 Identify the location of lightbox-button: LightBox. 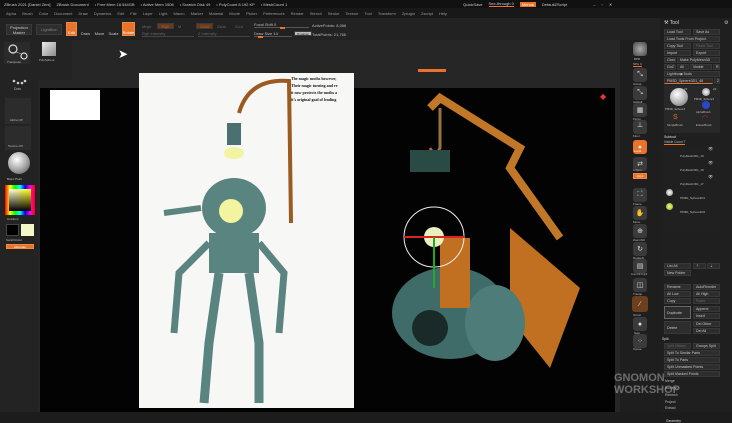
(49, 29).